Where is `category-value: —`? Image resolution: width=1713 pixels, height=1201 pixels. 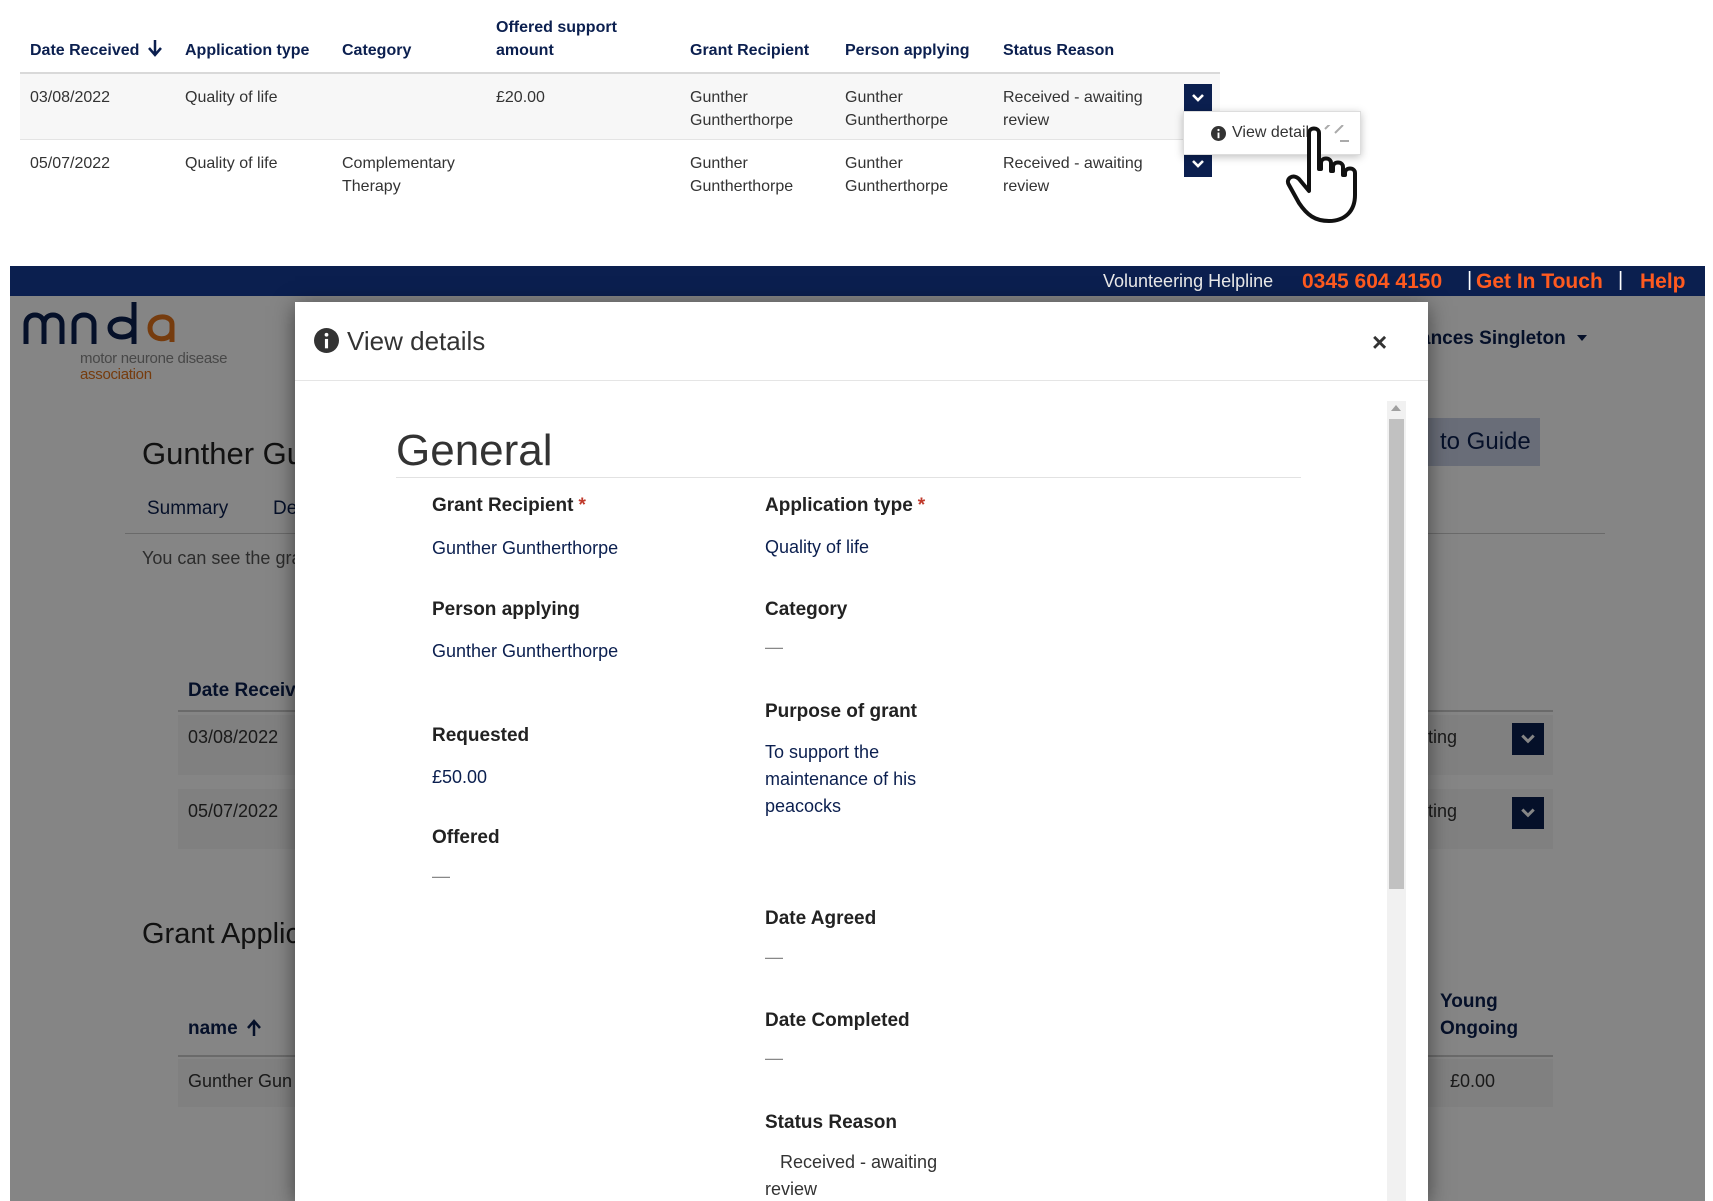
category-value: — is located at coordinates (774, 647).